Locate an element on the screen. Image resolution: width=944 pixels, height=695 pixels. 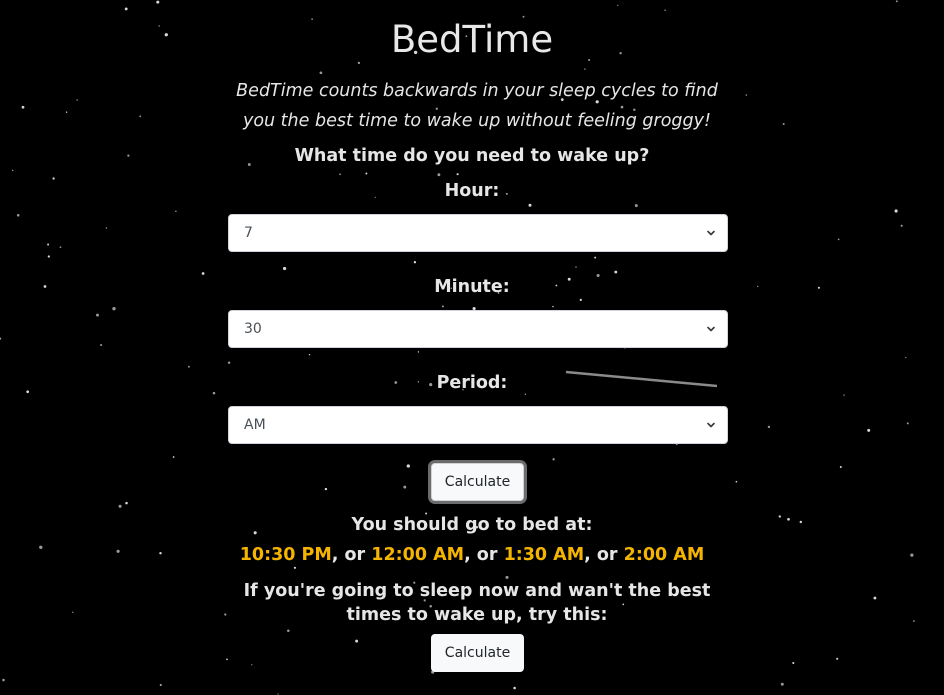
hour-select: 7 is located at coordinates (478, 233).